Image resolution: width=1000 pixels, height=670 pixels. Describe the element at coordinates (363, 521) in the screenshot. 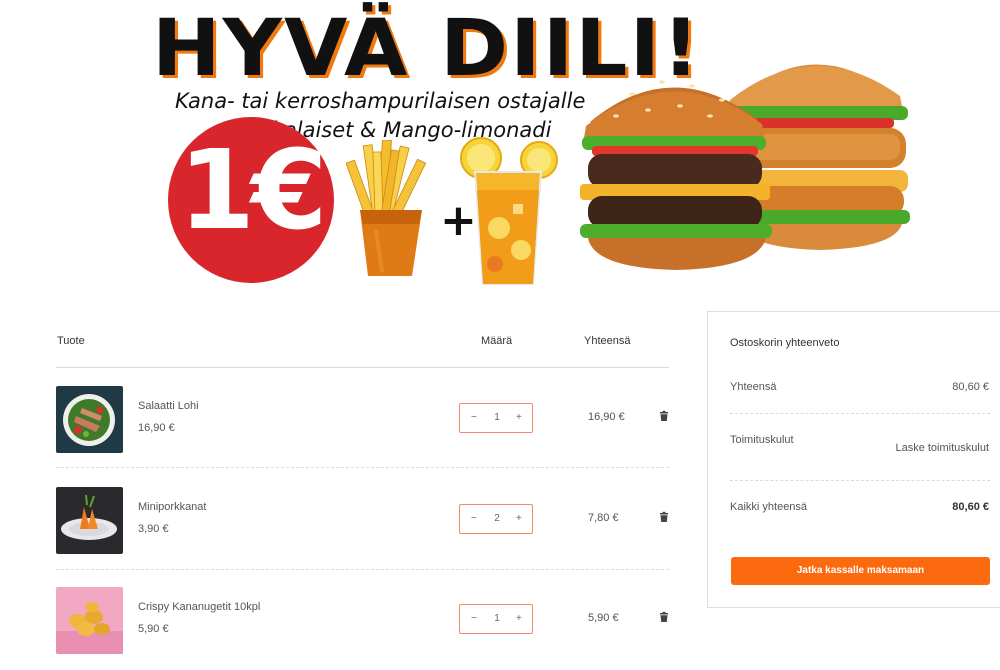

I see `cart-row: Miniporkkanat 3,90 € − 2 + 7,80 €` at that location.